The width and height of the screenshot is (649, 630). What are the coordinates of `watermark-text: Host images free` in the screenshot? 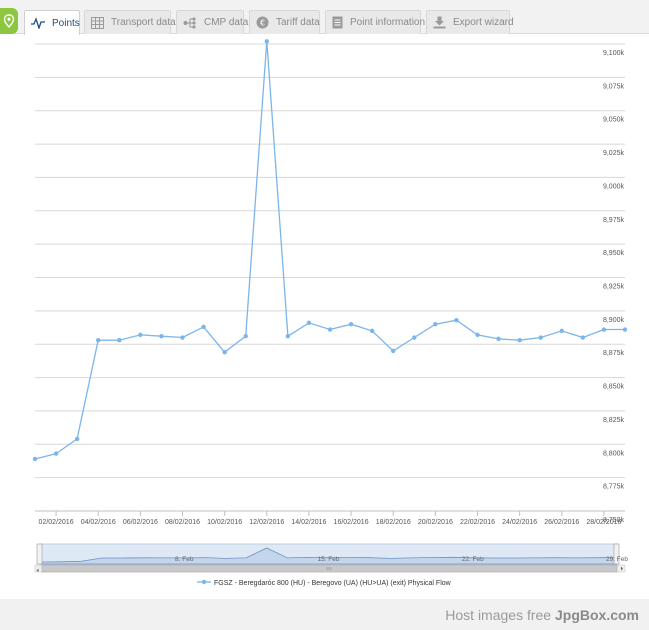 It's located at (500, 615).